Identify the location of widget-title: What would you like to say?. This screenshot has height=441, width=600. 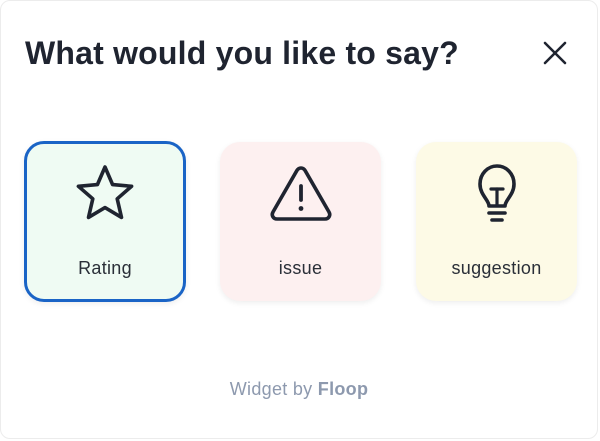
(242, 53).